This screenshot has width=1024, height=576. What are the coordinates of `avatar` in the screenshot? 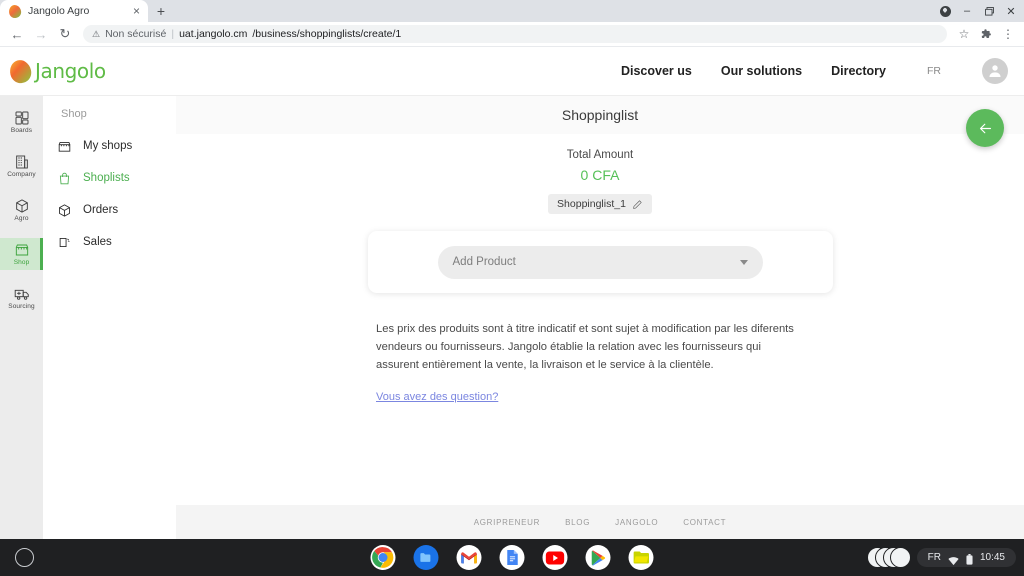 It's located at (995, 71).